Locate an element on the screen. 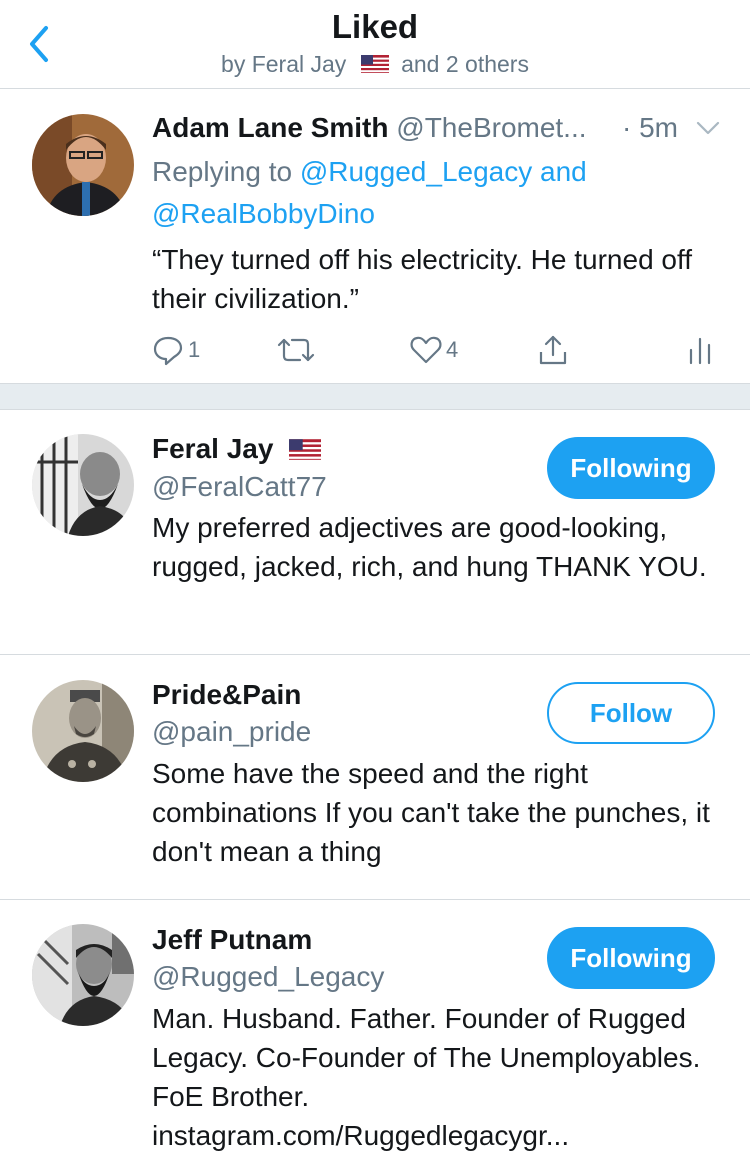 This screenshot has height=1162, width=750. subtitle-suffix: and 2 others is located at coordinates (465, 64).